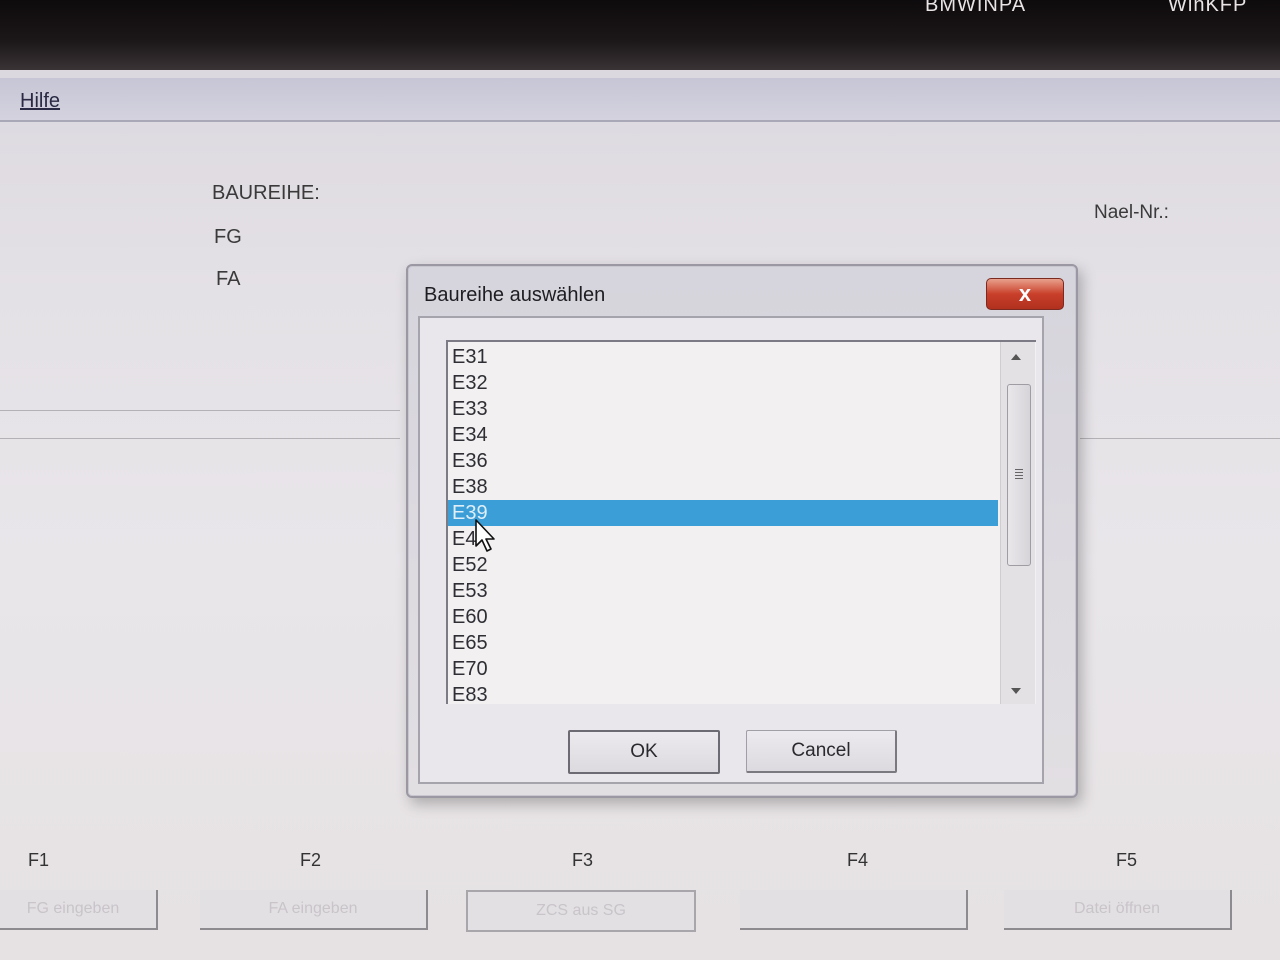 The width and height of the screenshot is (1280, 960). What do you see at coordinates (485, 535) in the screenshot?
I see `mouse-cursor-icon` at bounding box center [485, 535].